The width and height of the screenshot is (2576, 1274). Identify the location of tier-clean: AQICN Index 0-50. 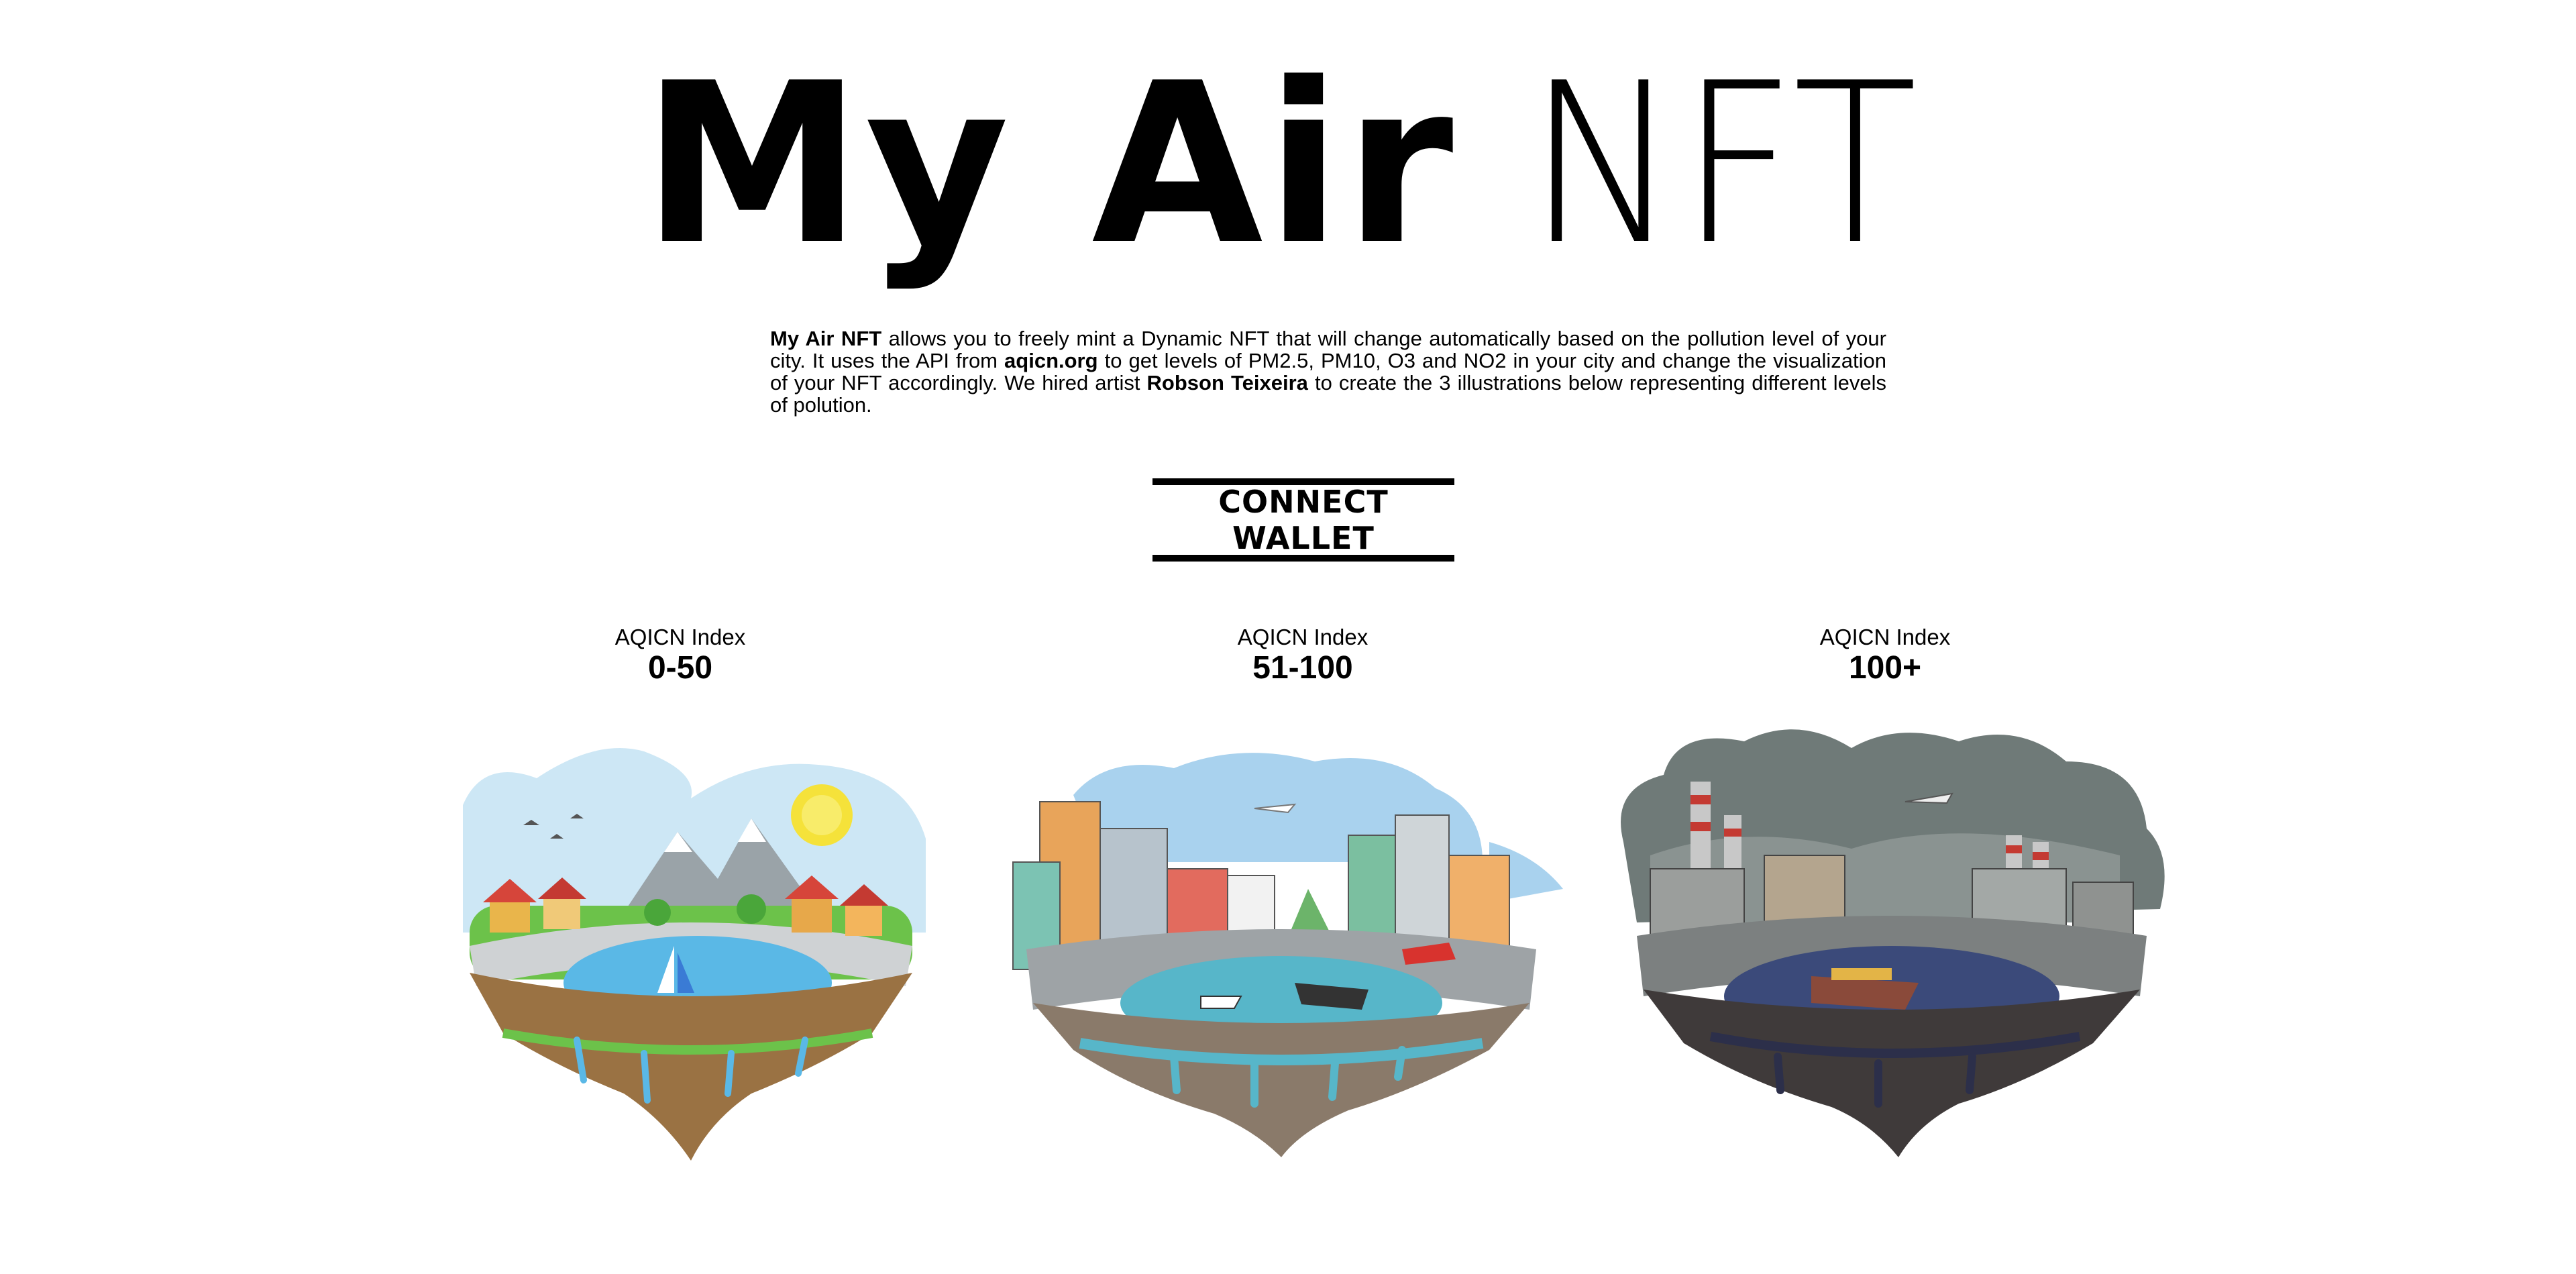
(680, 655).